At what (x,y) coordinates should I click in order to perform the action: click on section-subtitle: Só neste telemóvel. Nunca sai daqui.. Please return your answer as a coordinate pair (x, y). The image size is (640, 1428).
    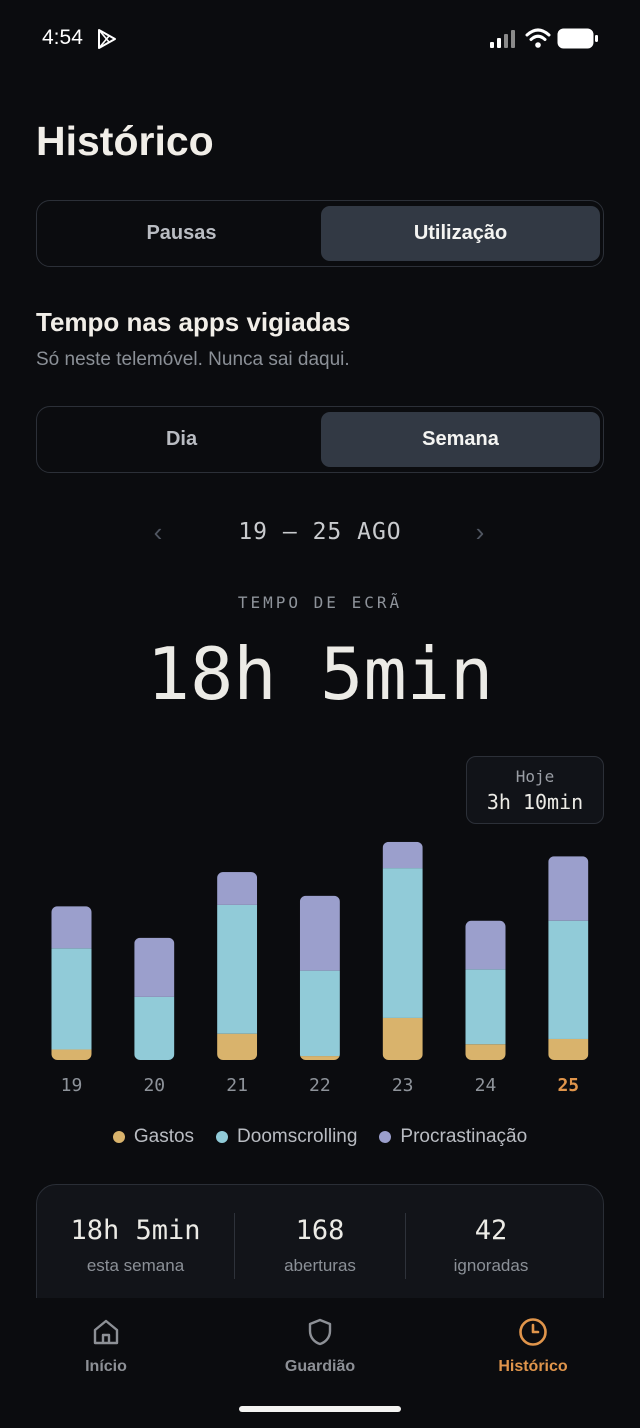
    Looking at the image, I should click on (193, 359).